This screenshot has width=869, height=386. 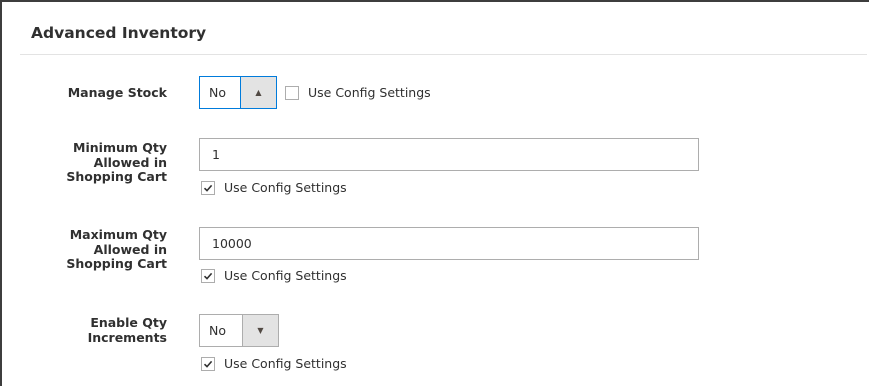 What do you see at coordinates (449, 243) in the screenshot?
I see `max-qty-input: 10000` at bounding box center [449, 243].